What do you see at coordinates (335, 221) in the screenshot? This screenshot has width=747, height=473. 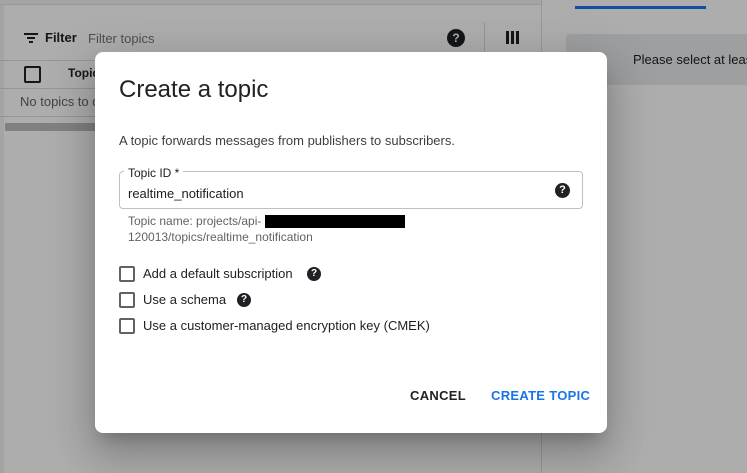 I see `redacted-project-id` at bounding box center [335, 221].